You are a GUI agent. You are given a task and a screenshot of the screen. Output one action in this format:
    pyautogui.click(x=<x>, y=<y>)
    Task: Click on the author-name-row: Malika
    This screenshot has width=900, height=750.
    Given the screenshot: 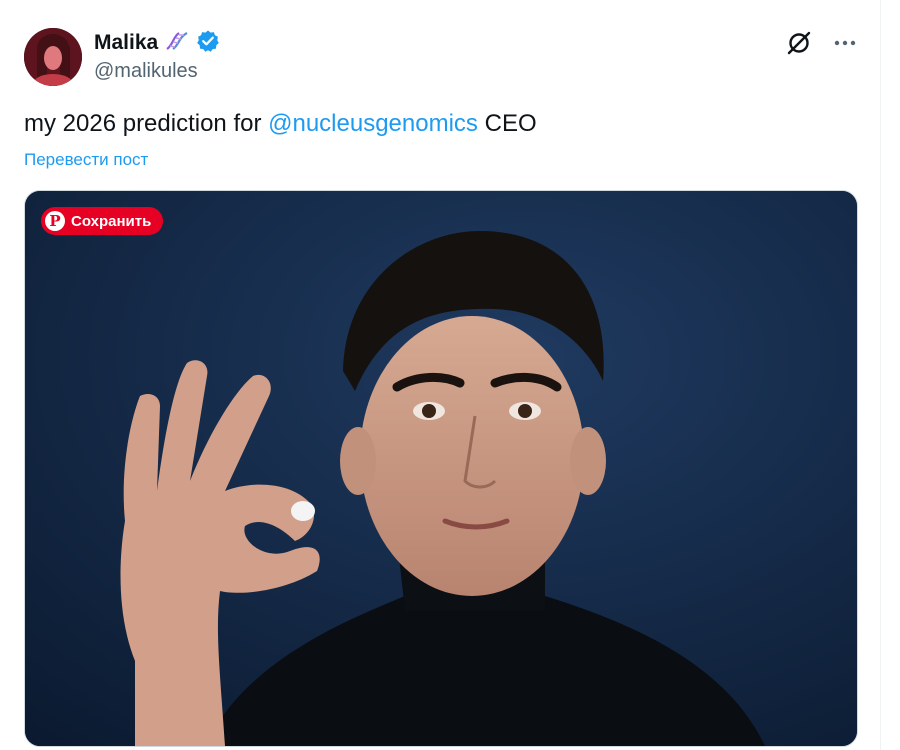 What is the action you would take?
    pyautogui.click(x=157, y=43)
    